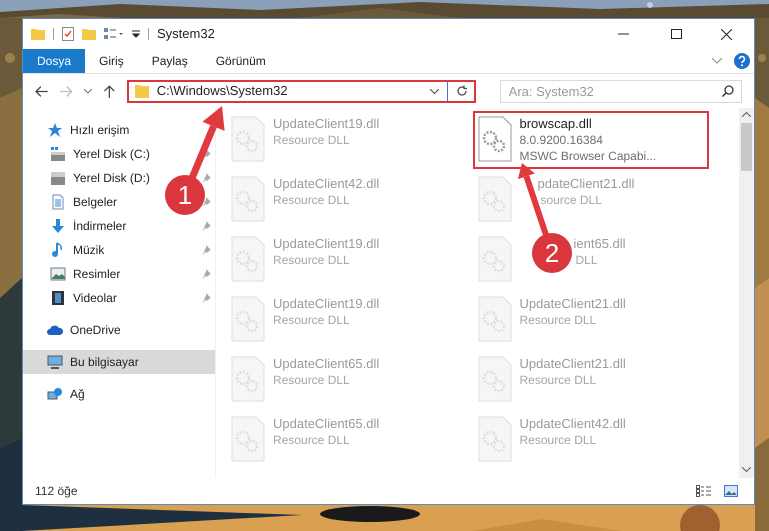 This screenshot has height=531, width=769. I want to click on image-icon, so click(58, 274).